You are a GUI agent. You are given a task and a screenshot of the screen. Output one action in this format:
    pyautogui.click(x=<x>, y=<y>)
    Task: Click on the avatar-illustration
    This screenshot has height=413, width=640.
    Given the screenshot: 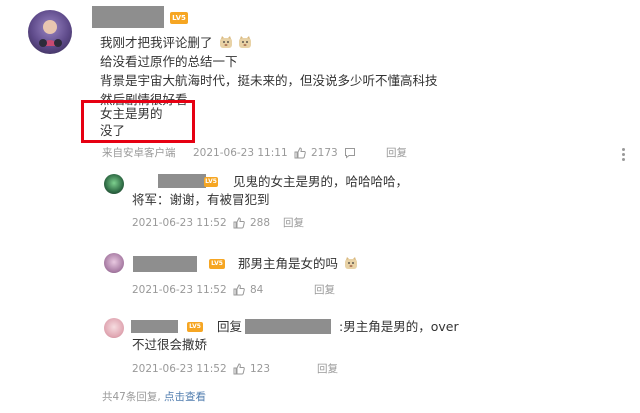 What is the action you would take?
    pyautogui.click(x=50, y=33)
    